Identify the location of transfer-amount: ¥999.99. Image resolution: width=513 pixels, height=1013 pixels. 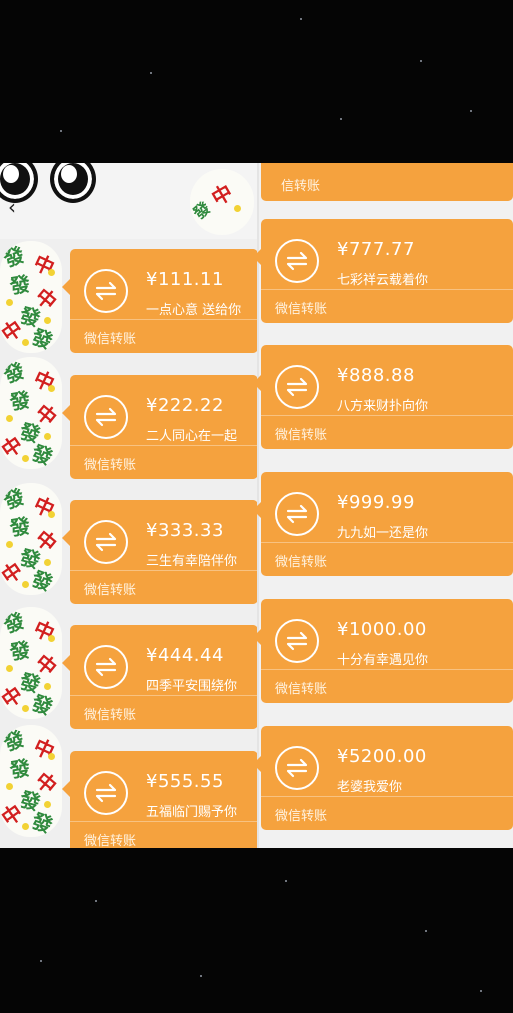
(376, 502).